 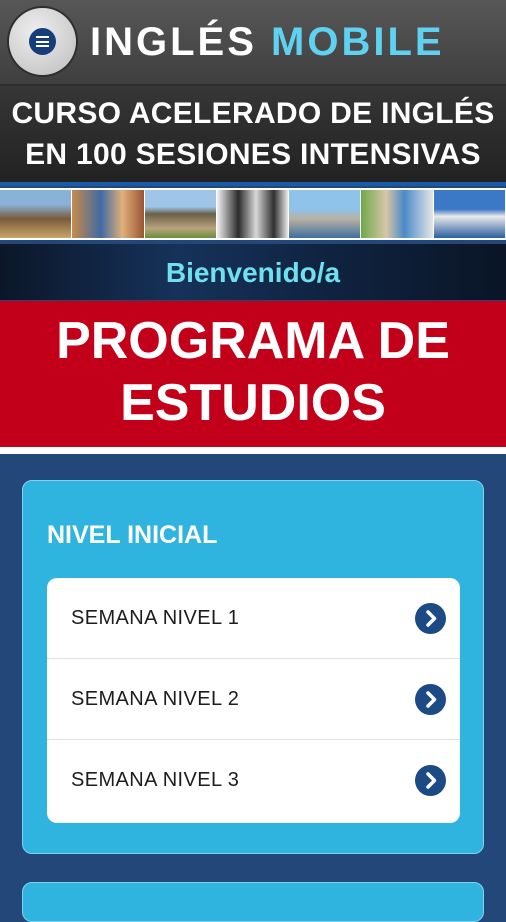 I want to click on next-level-panel, so click(x=253, y=902).